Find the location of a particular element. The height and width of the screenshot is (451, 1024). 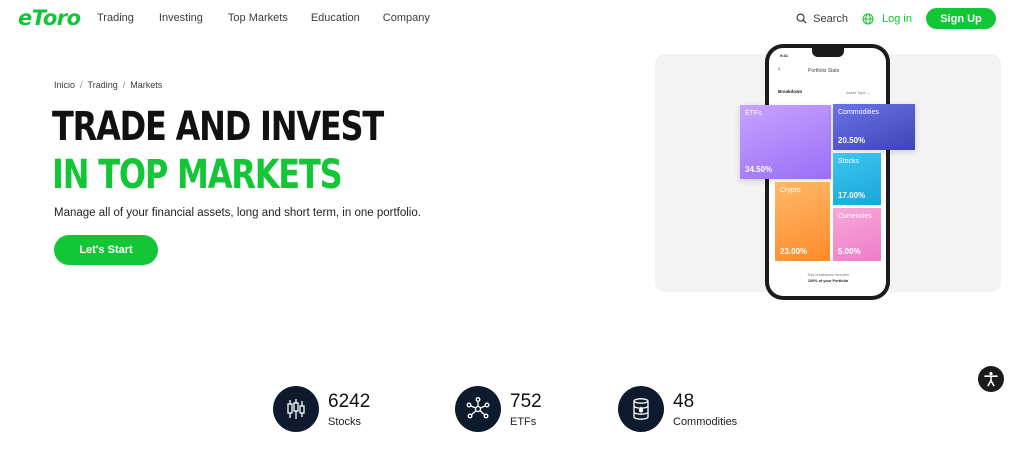

stat-stocks: 6242 Stocks is located at coordinates (321, 409).